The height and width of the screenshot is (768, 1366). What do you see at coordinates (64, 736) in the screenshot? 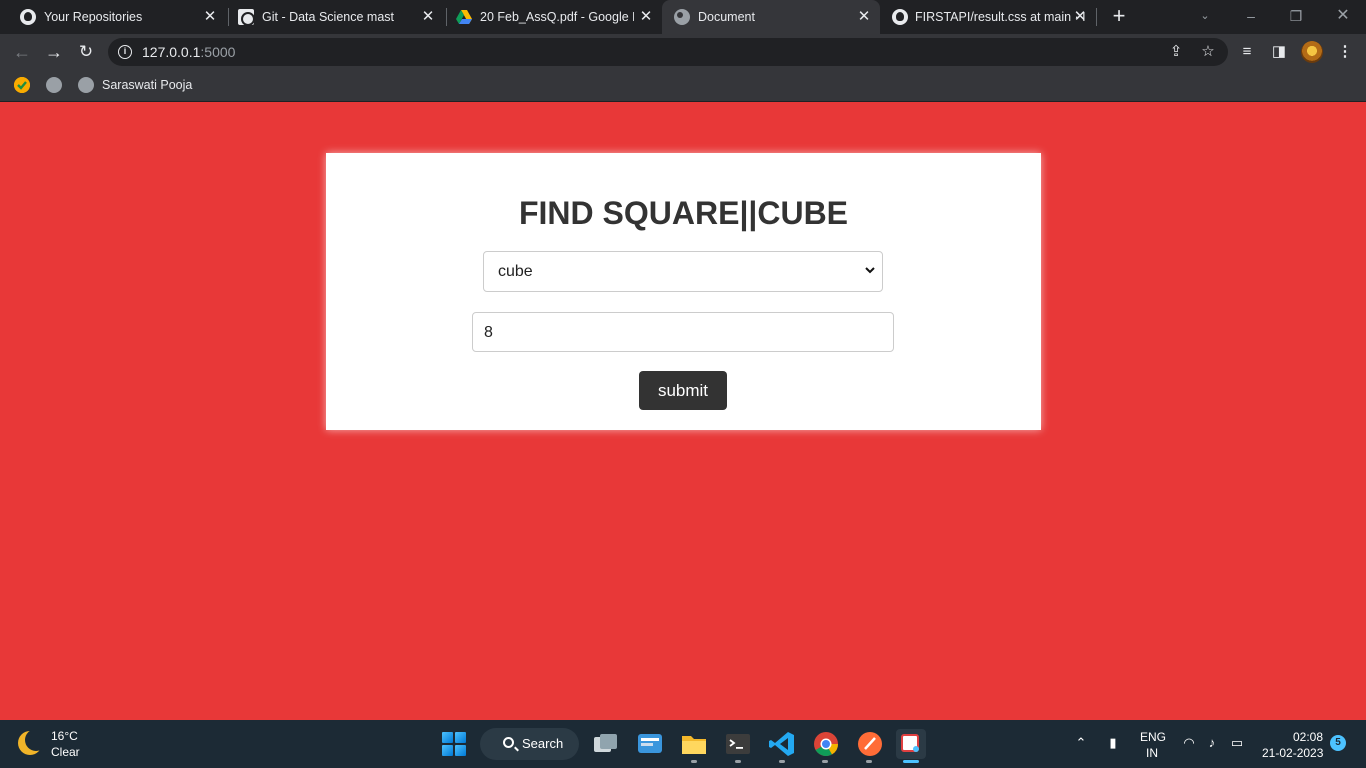
I see `weather-temp: 16°C` at bounding box center [64, 736].